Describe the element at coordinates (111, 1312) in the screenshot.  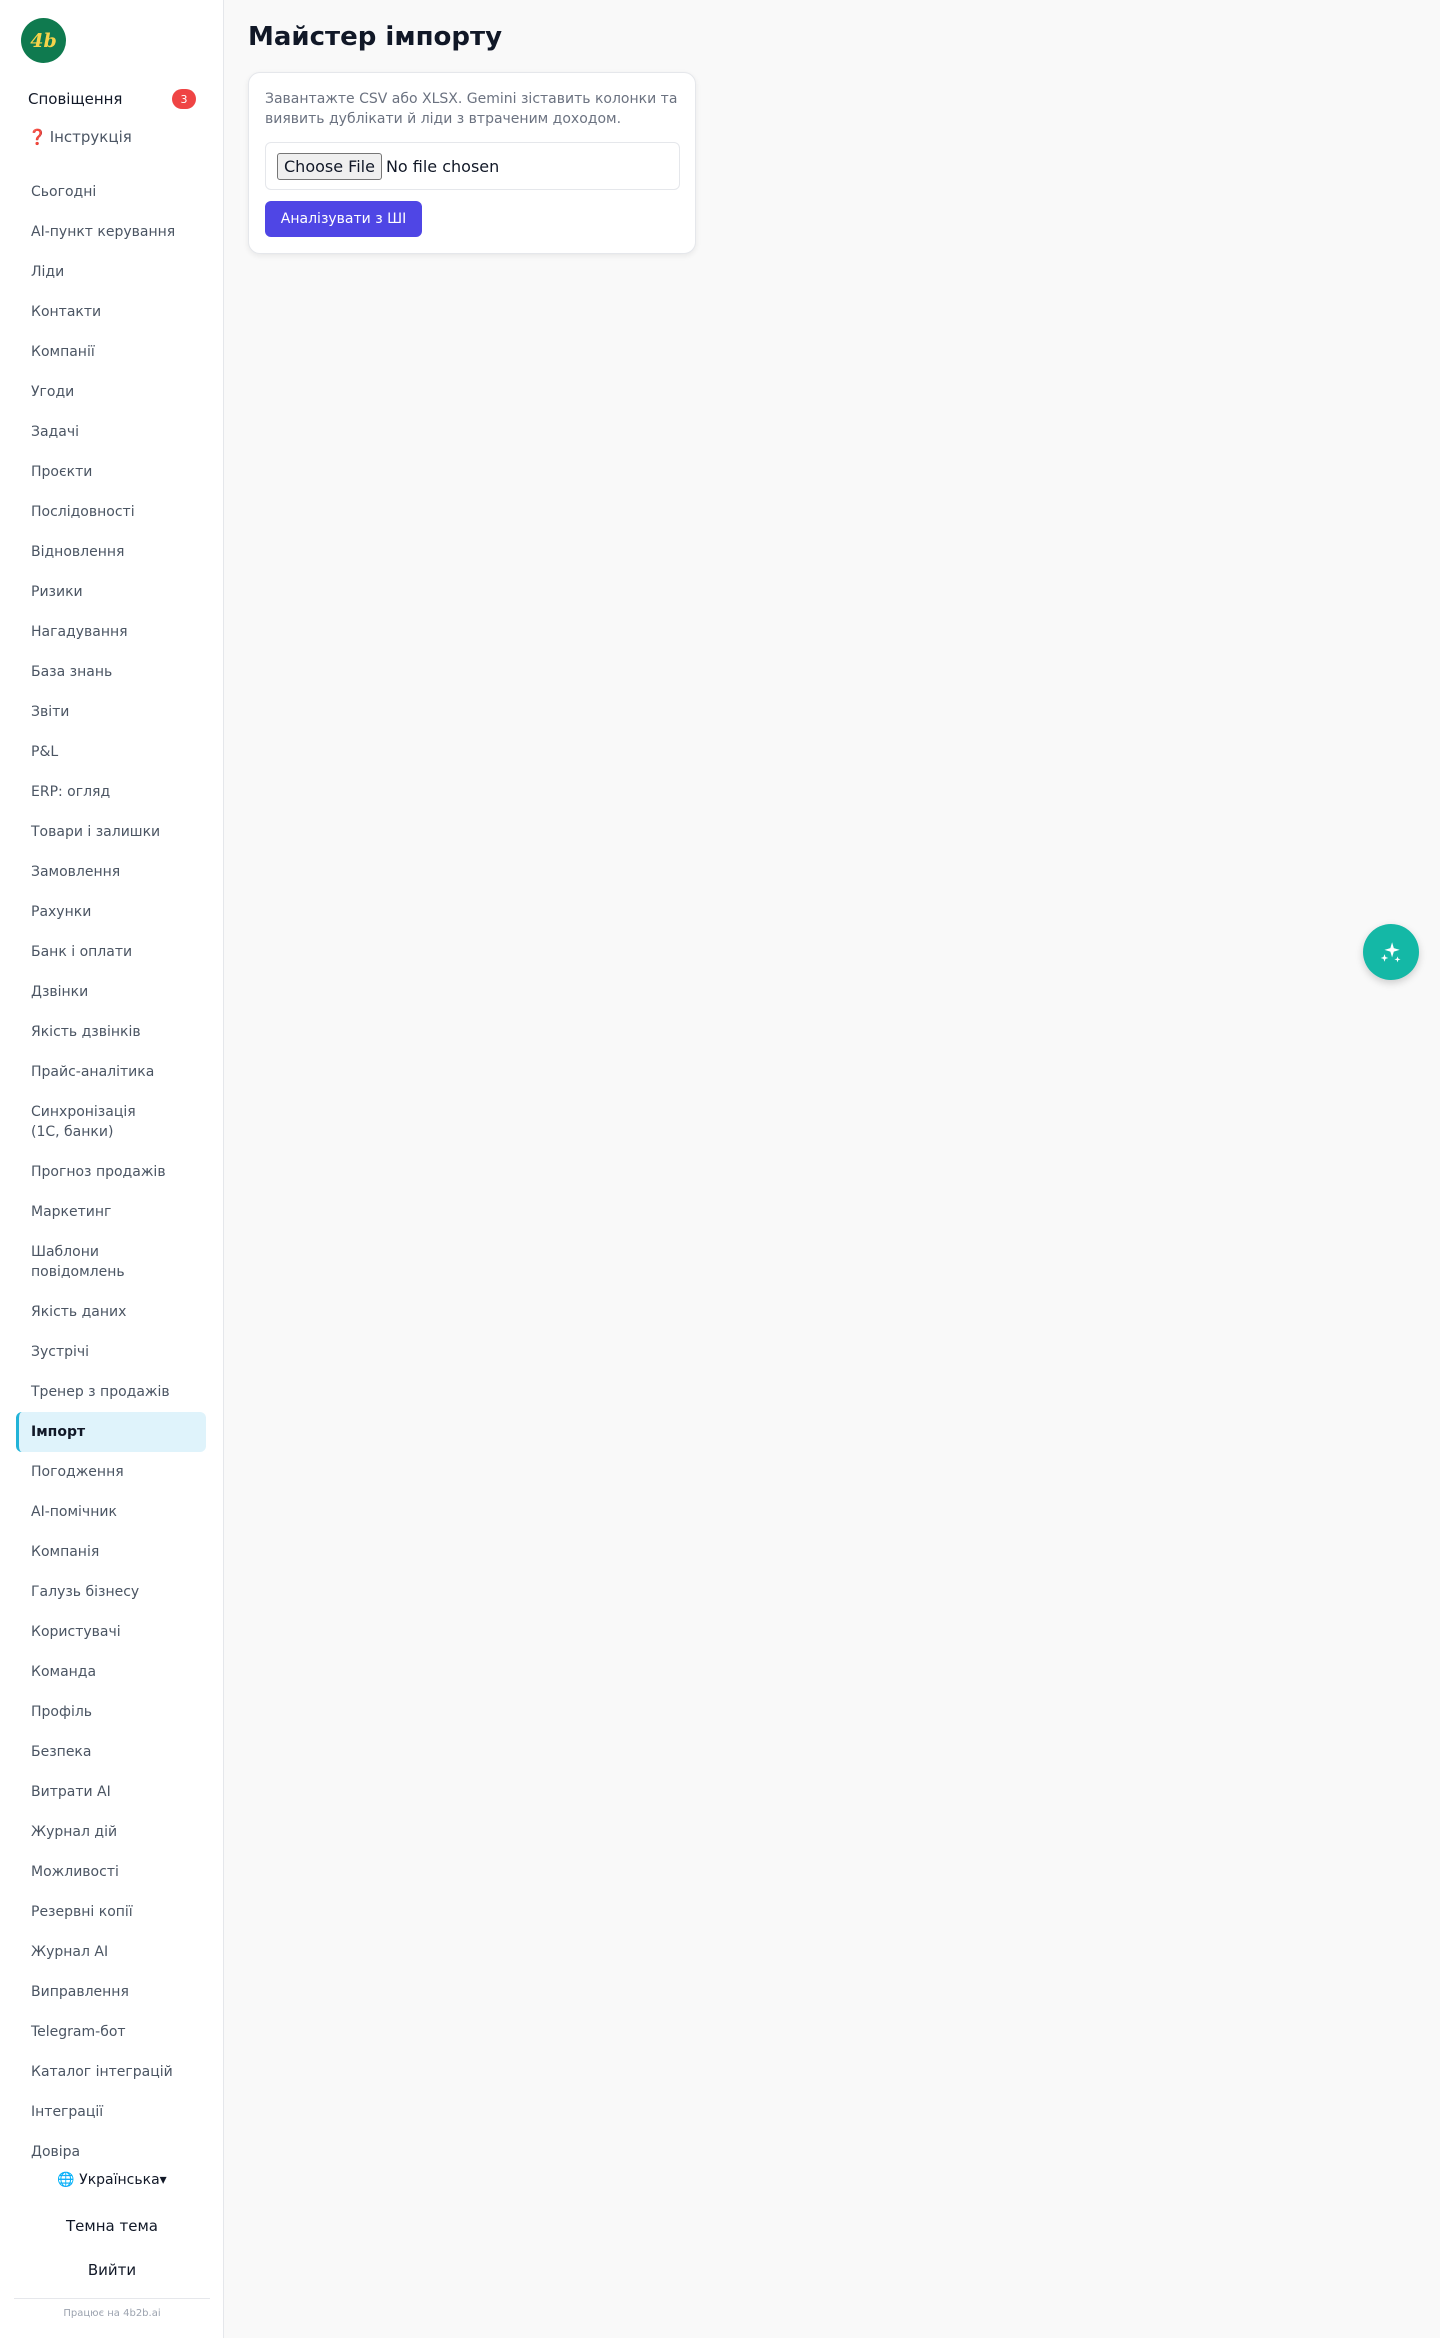
I see `sidebar-item: Якість даних` at that location.